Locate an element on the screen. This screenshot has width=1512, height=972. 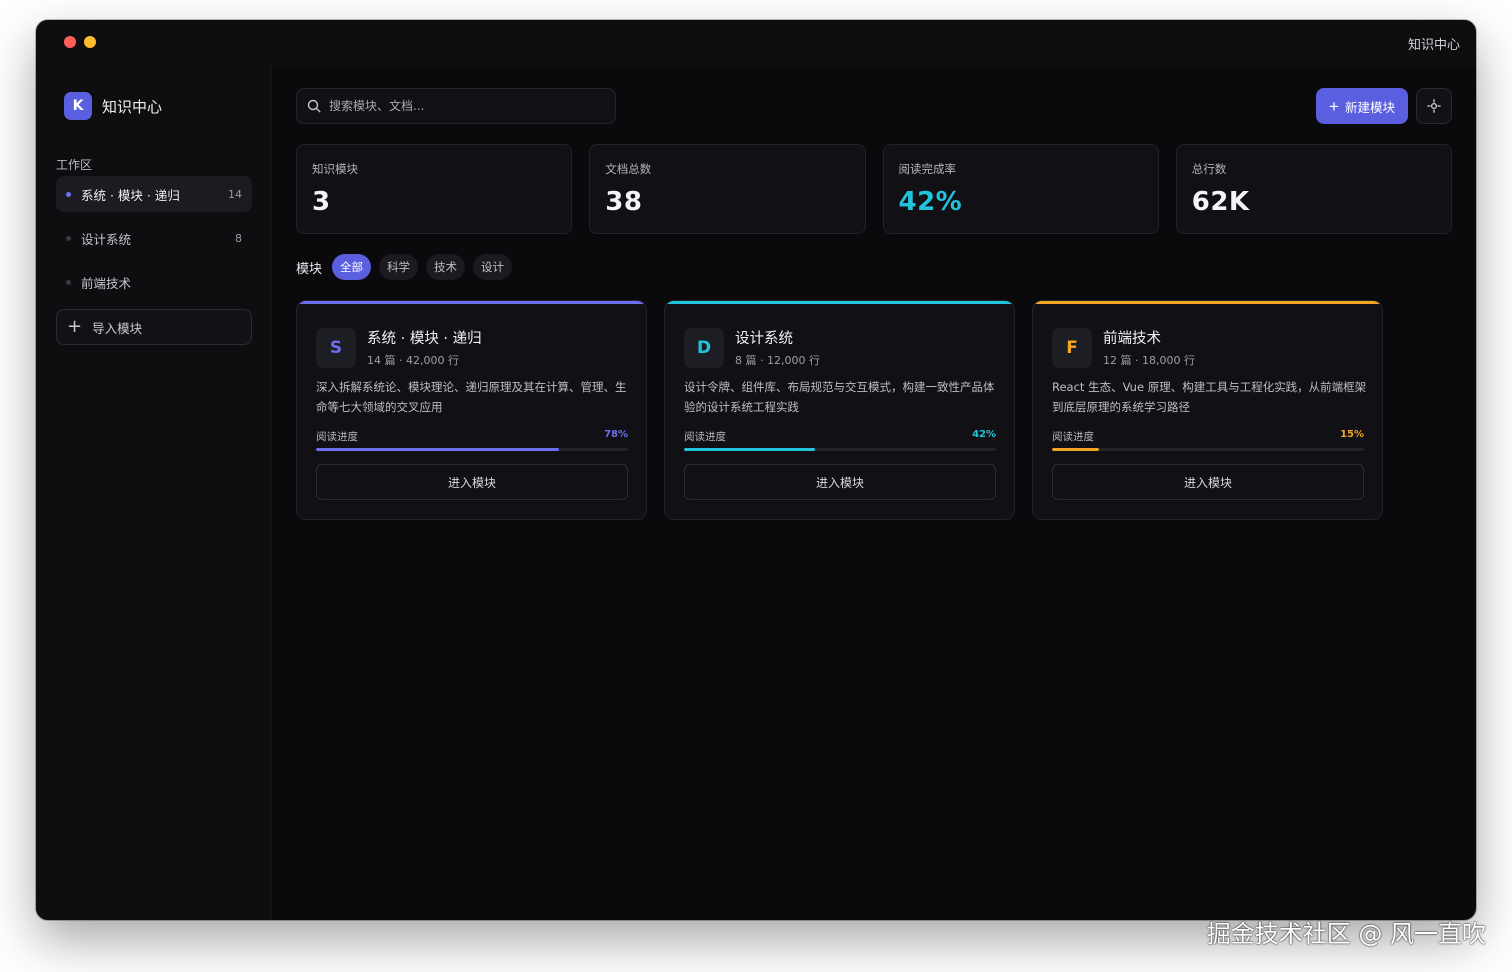
card-logo: S is located at coordinates (336, 347).